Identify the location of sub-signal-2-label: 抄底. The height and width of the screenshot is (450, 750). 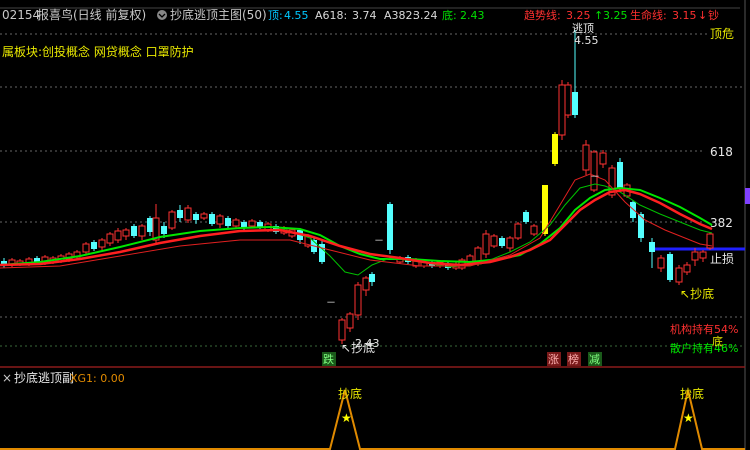
(692, 393).